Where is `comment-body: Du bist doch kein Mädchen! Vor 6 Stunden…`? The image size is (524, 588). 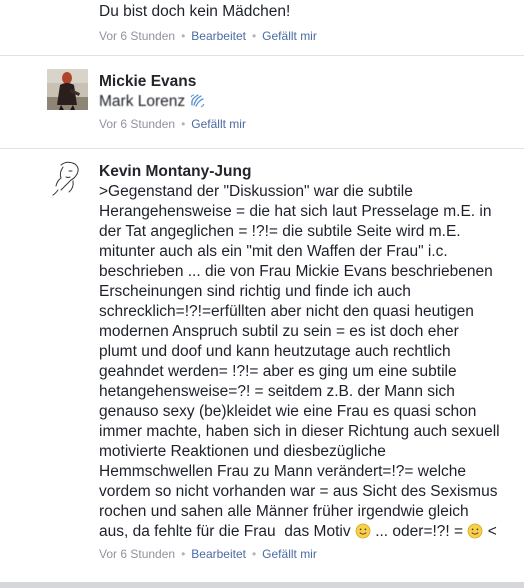 comment-body: Du bist doch kein Mädchen! Vor 6 Stunden… is located at coordinates (307, 23).